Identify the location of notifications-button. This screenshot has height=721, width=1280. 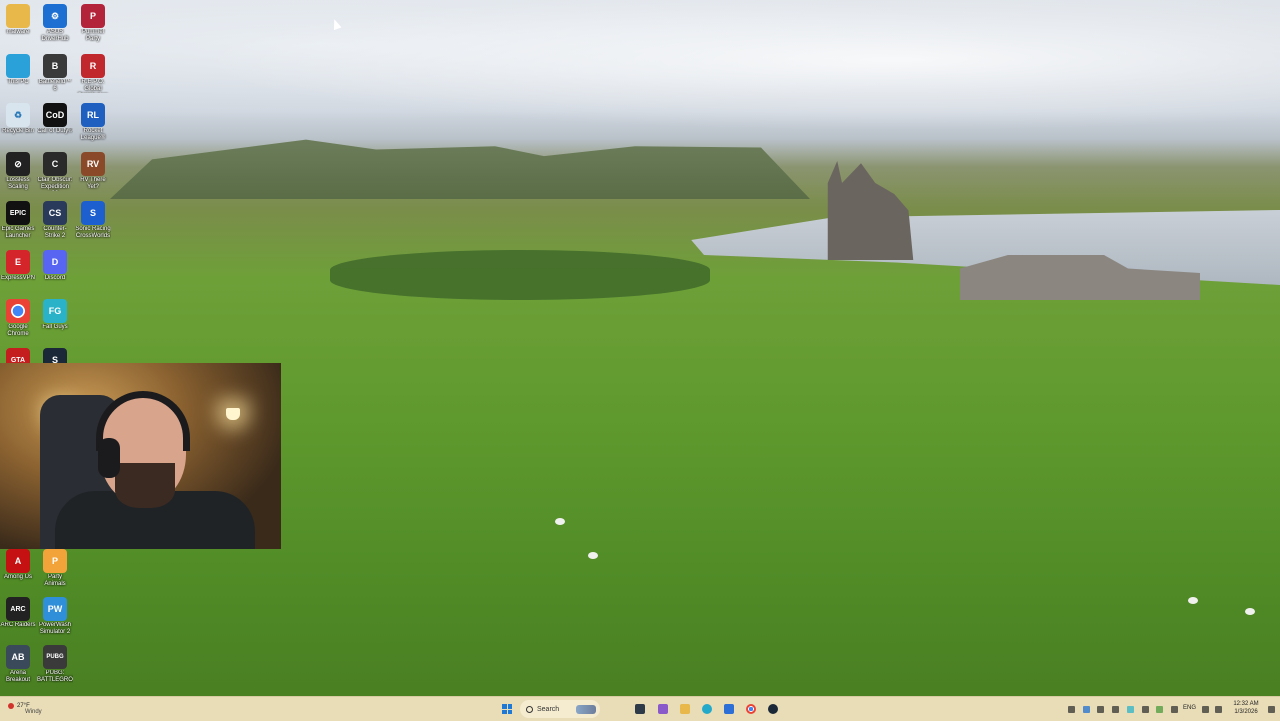
(1271, 709).